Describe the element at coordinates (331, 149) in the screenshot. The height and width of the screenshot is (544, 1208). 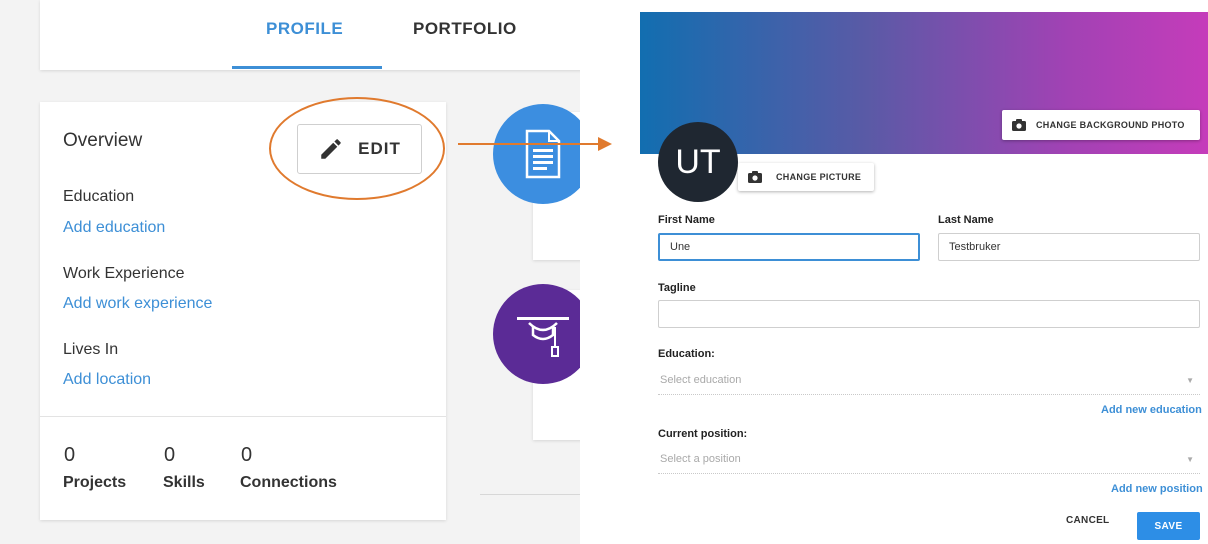
I see `pencil-icon` at that location.